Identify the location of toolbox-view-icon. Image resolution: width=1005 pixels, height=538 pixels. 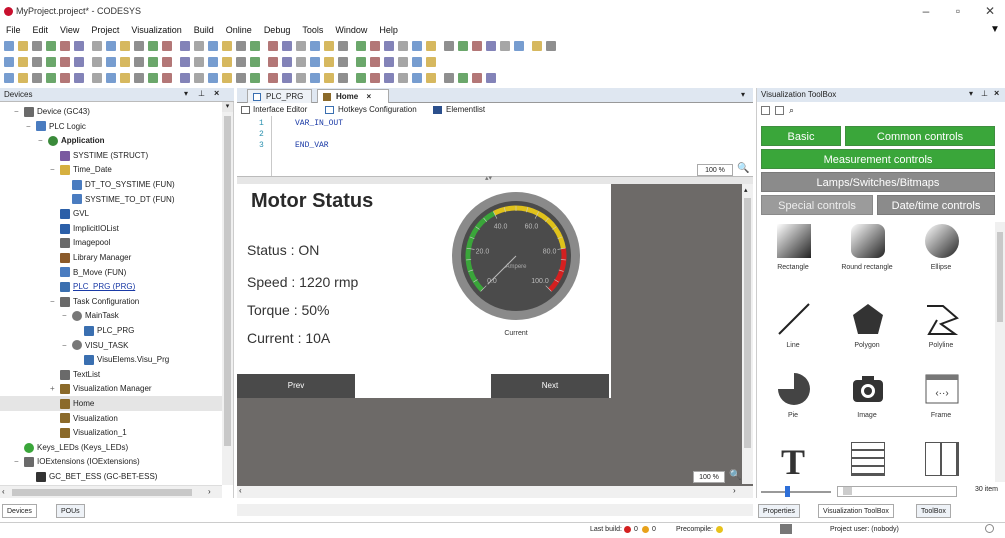
(779, 110).